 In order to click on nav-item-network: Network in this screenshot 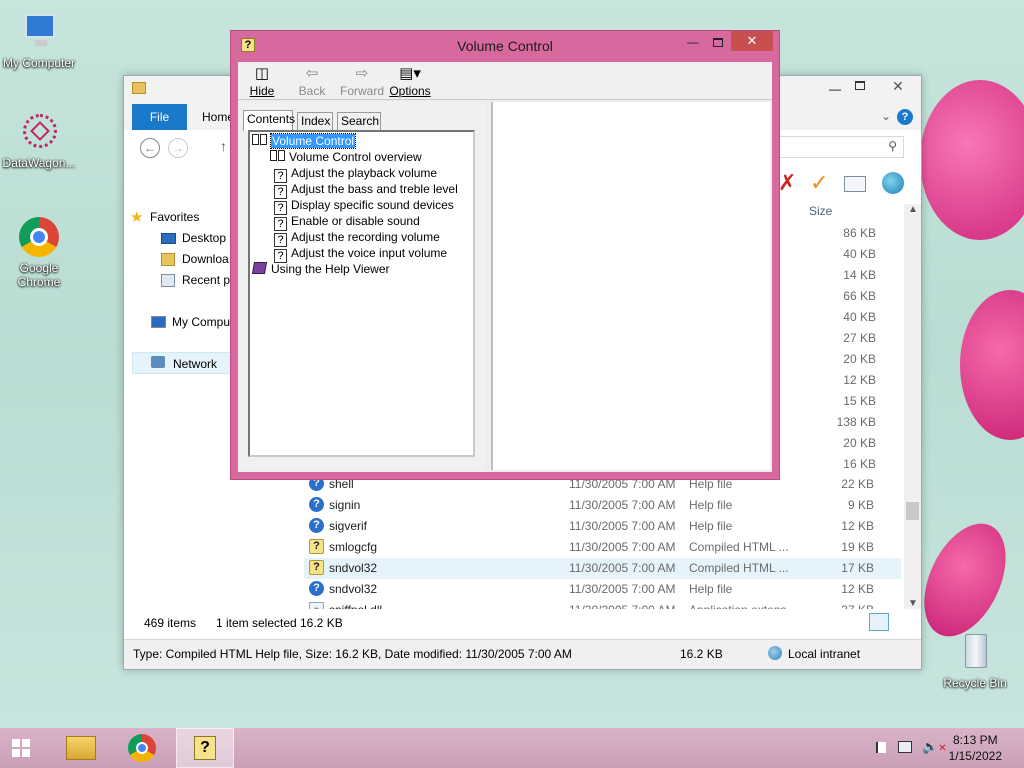, I will do `click(182, 363)`.